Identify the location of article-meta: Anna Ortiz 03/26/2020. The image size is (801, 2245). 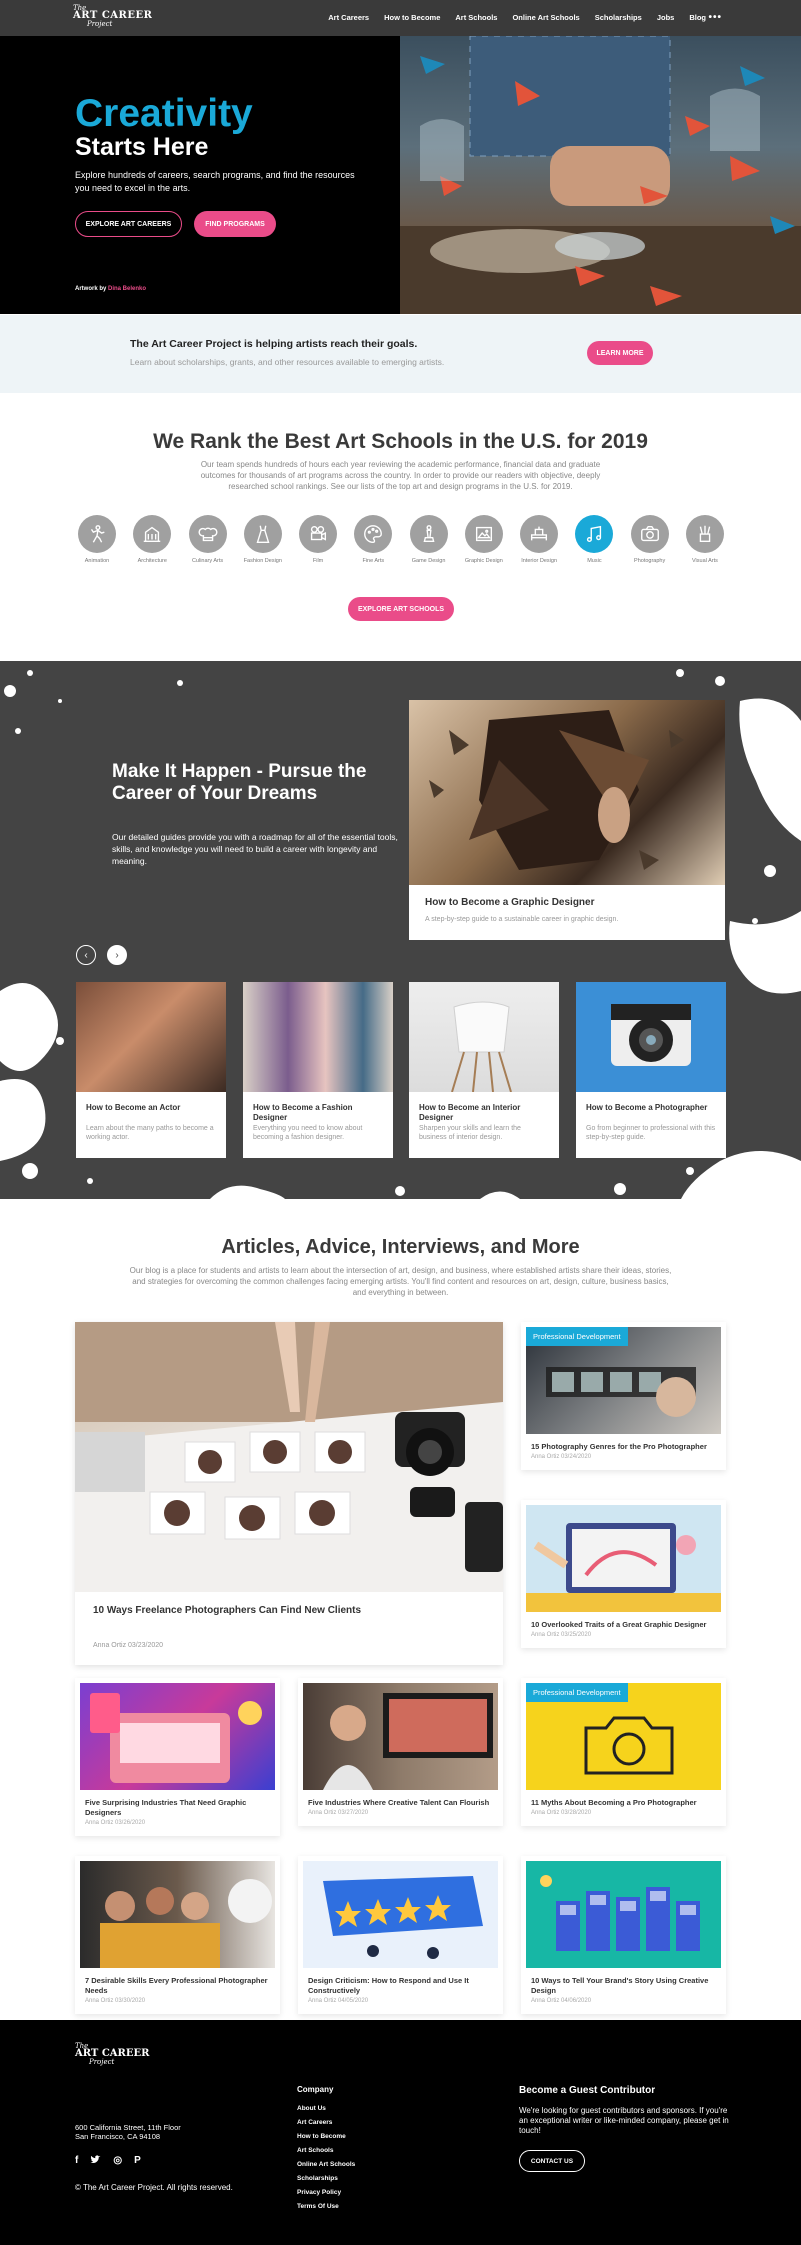
(115, 1823).